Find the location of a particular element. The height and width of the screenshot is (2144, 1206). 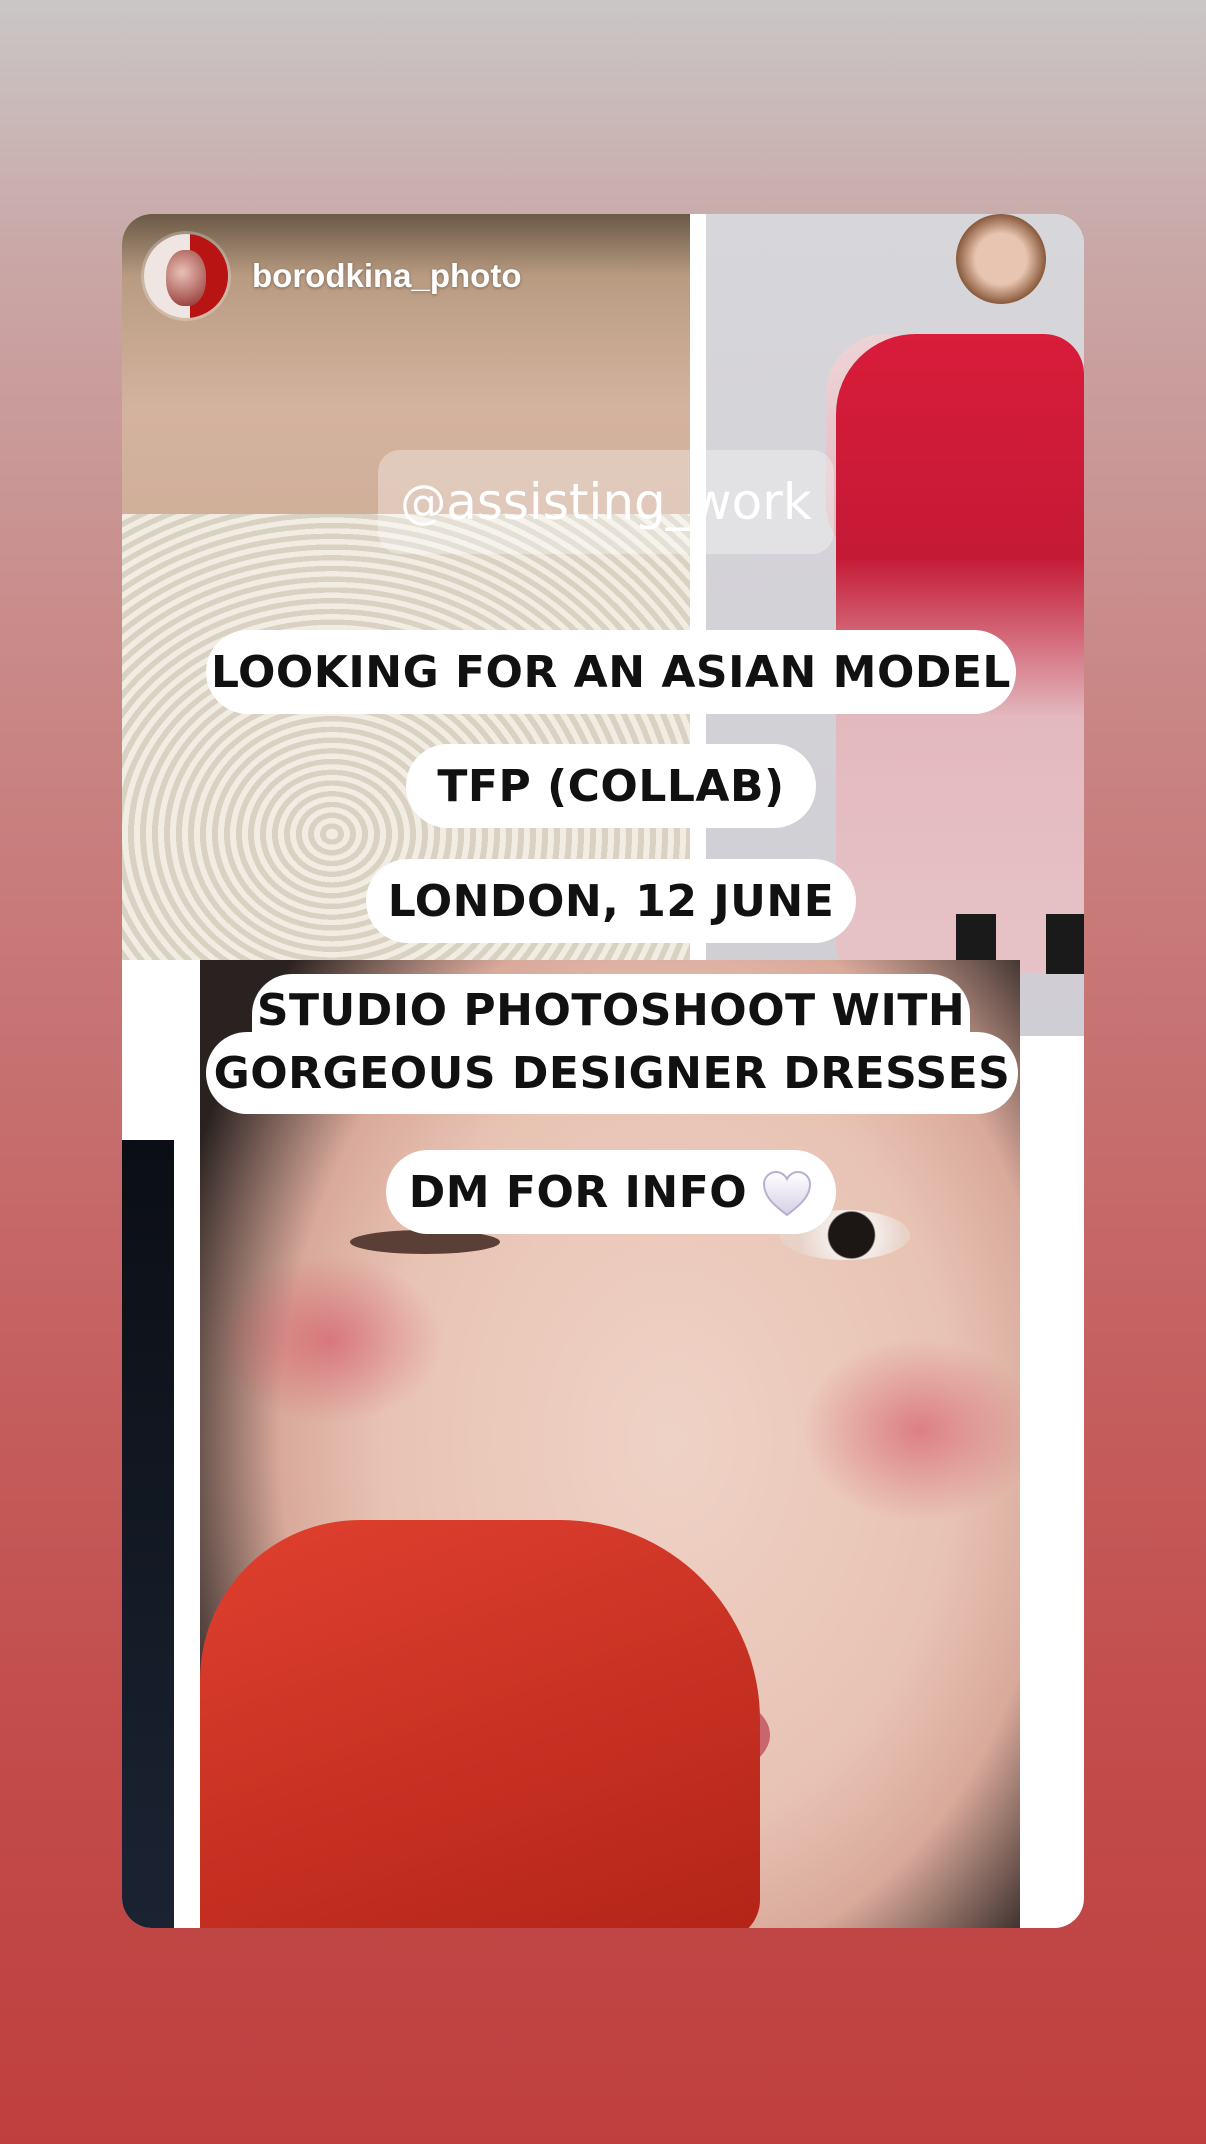

white-heart-icon is located at coordinates (787, 1194).